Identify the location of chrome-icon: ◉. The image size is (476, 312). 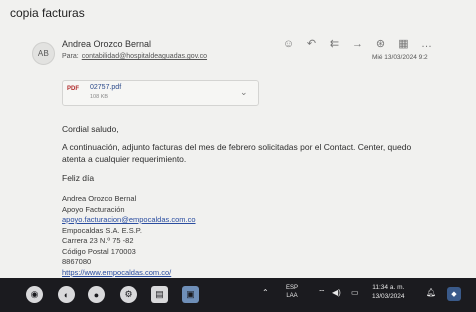
(34, 294).